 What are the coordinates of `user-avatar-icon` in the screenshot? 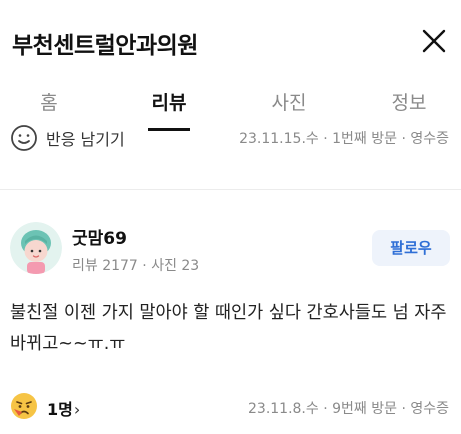 It's located at (36, 248).